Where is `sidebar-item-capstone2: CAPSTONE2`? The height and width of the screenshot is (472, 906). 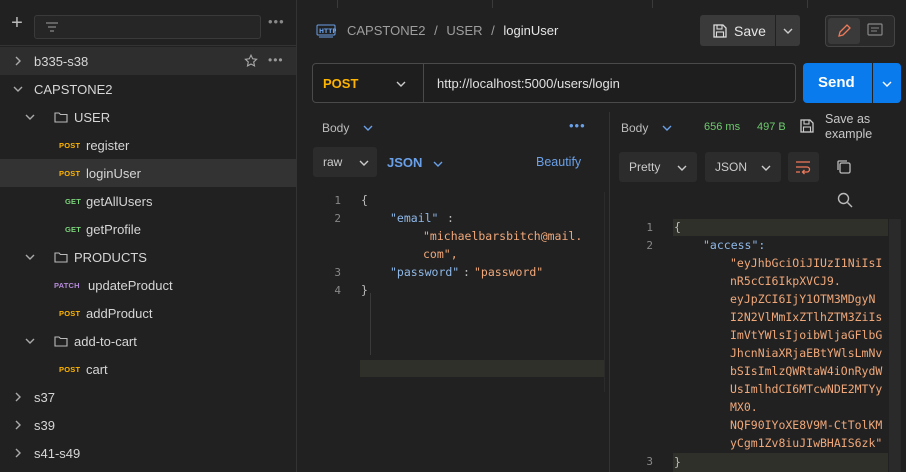 sidebar-item-capstone2: CAPSTONE2 is located at coordinates (148, 89).